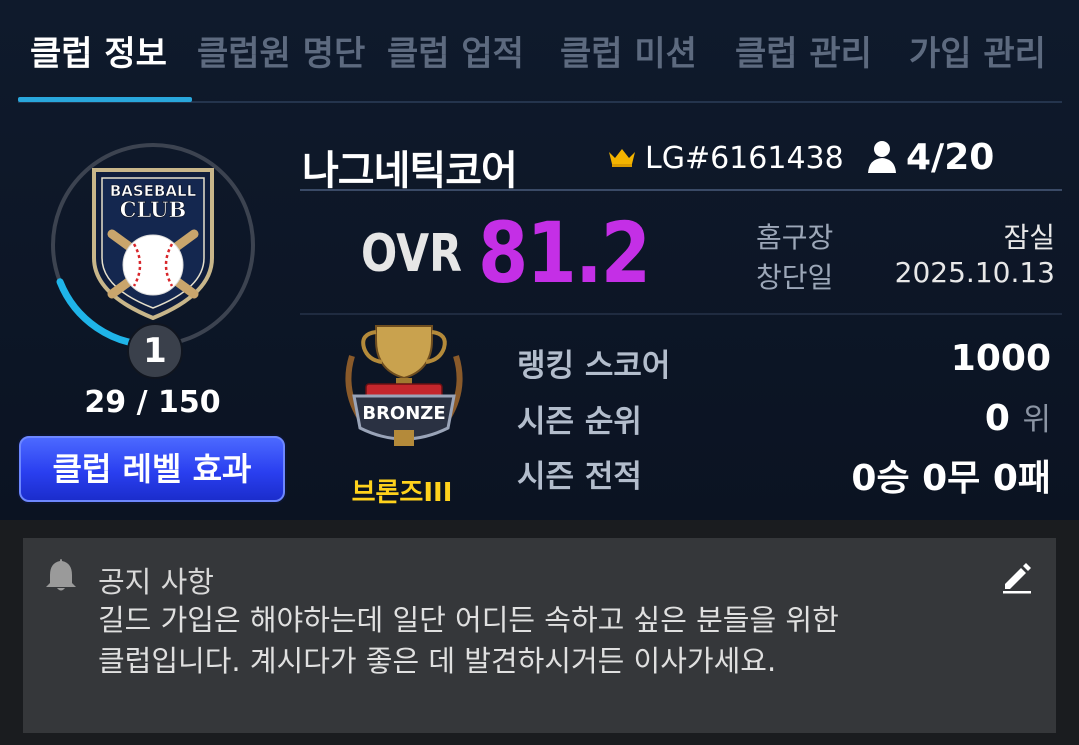 The image size is (1079, 745). I want to click on season-rank-label: 시즌 순위, so click(579, 422).